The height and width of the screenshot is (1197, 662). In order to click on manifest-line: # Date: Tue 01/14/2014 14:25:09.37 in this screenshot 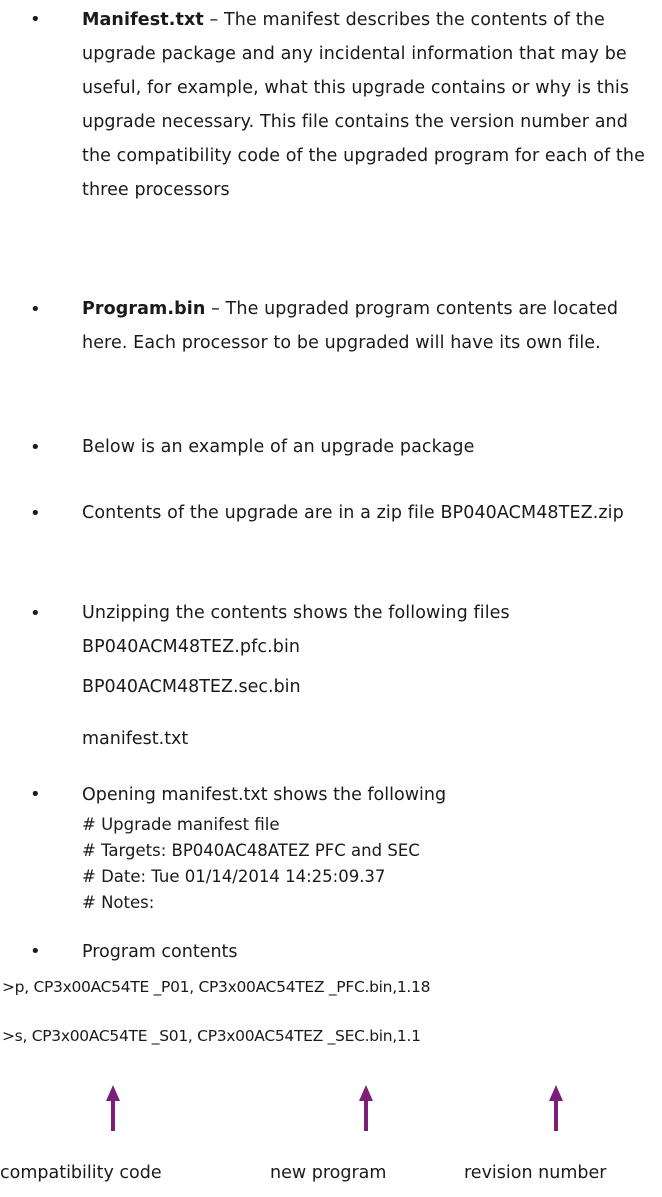, I will do `click(234, 876)`.